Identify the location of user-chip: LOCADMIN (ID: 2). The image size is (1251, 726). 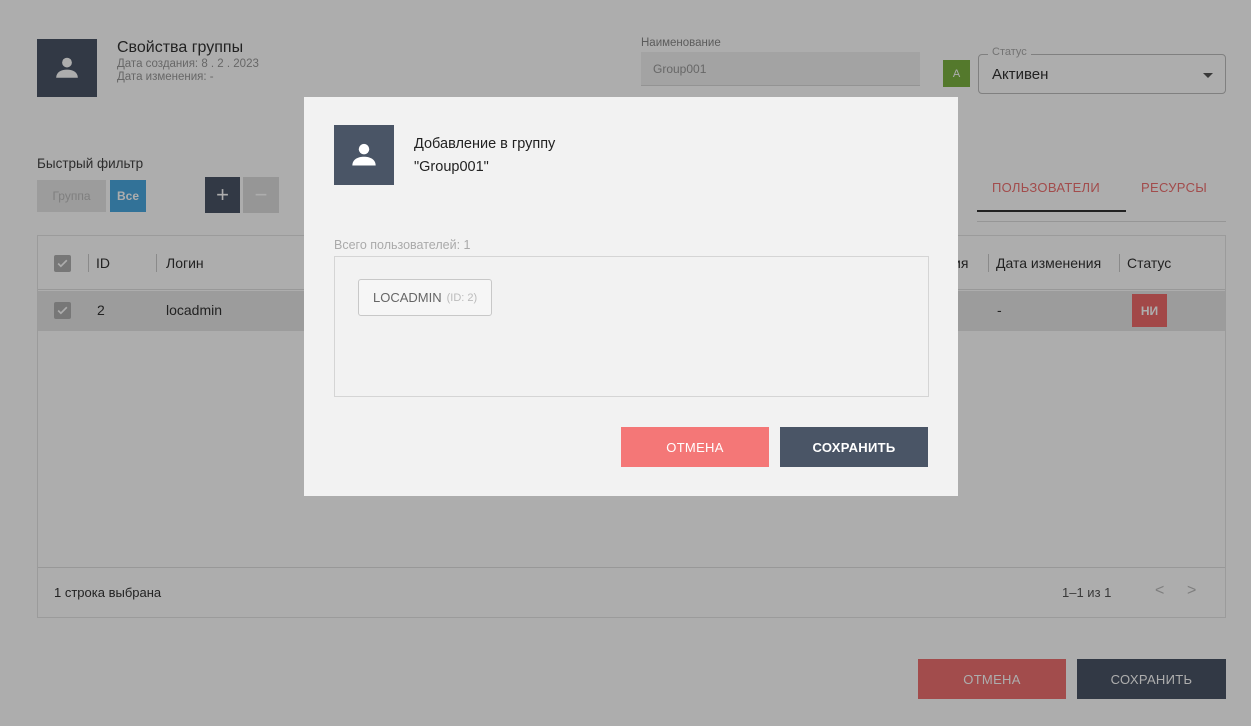
(425, 297).